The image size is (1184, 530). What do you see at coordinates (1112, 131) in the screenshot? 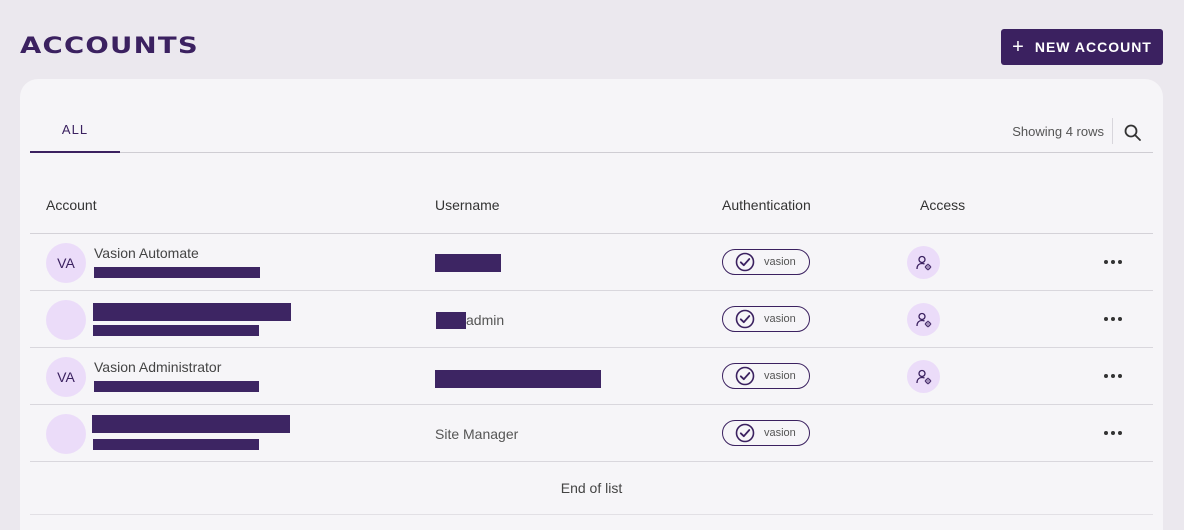
I see `divider` at bounding box center [1112, 131].